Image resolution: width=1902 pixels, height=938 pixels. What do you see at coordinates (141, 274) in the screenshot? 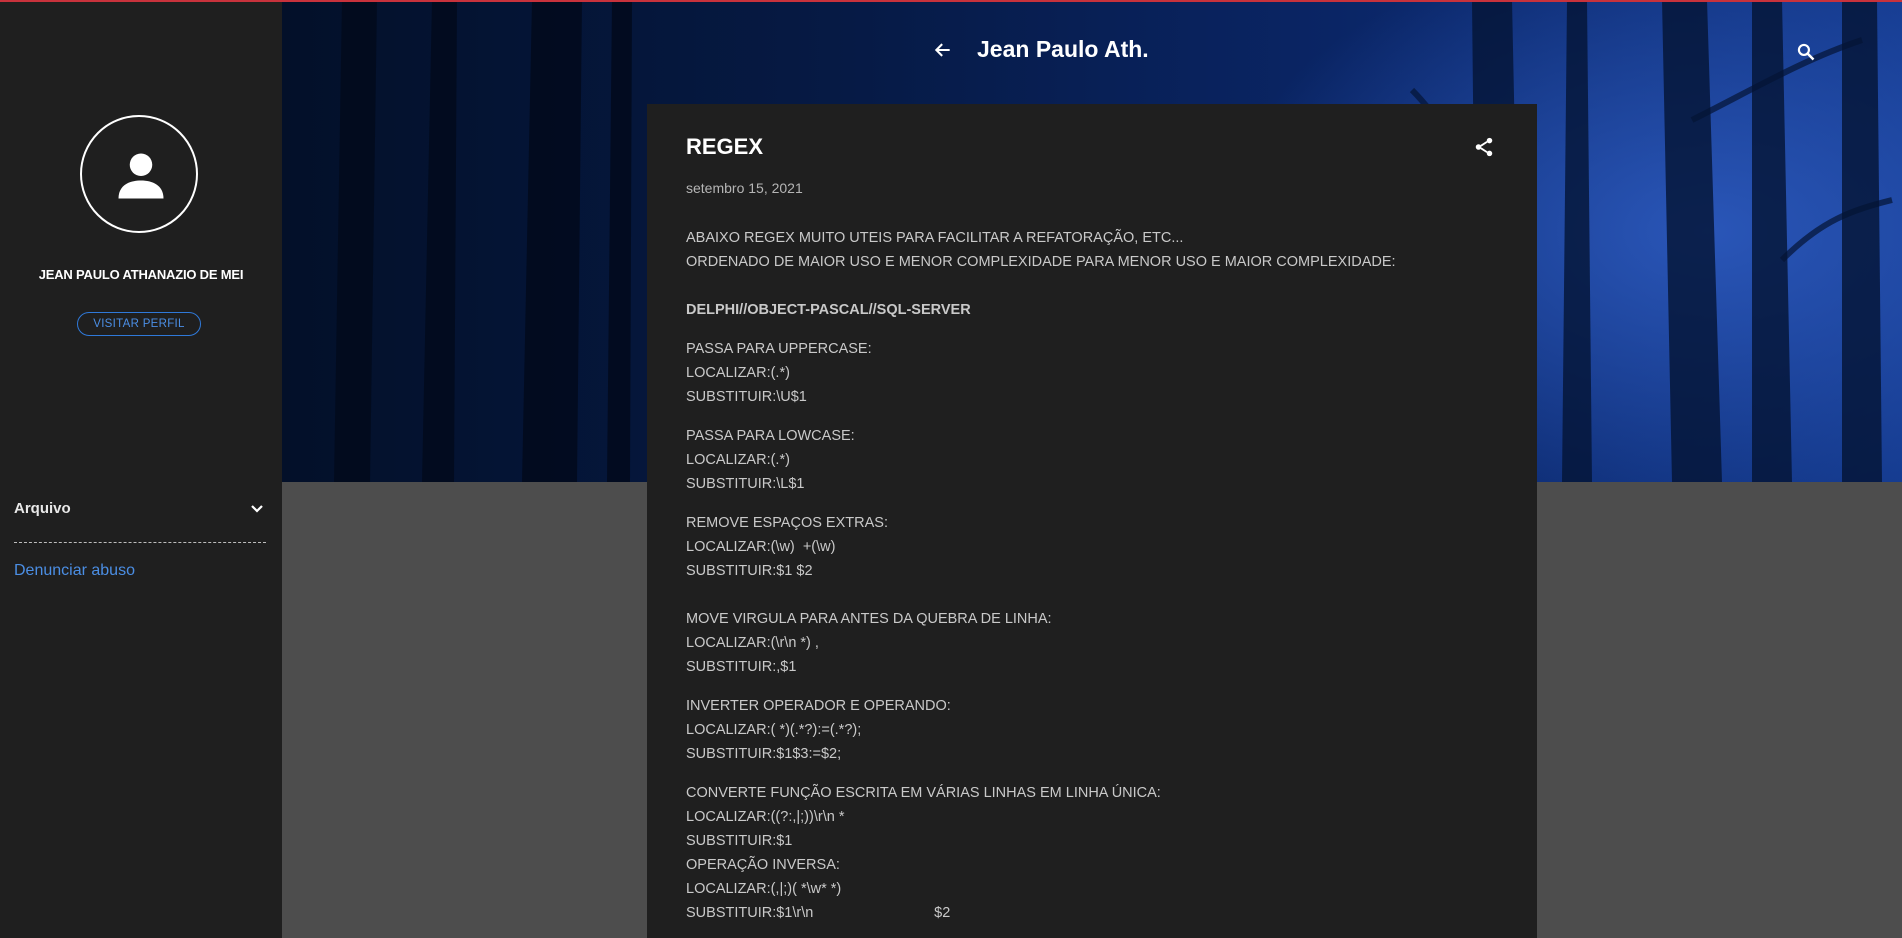
I see `profile-name: JEAN PAULO ATHANAZIO DE MEI` at bounding box center [141, 274].